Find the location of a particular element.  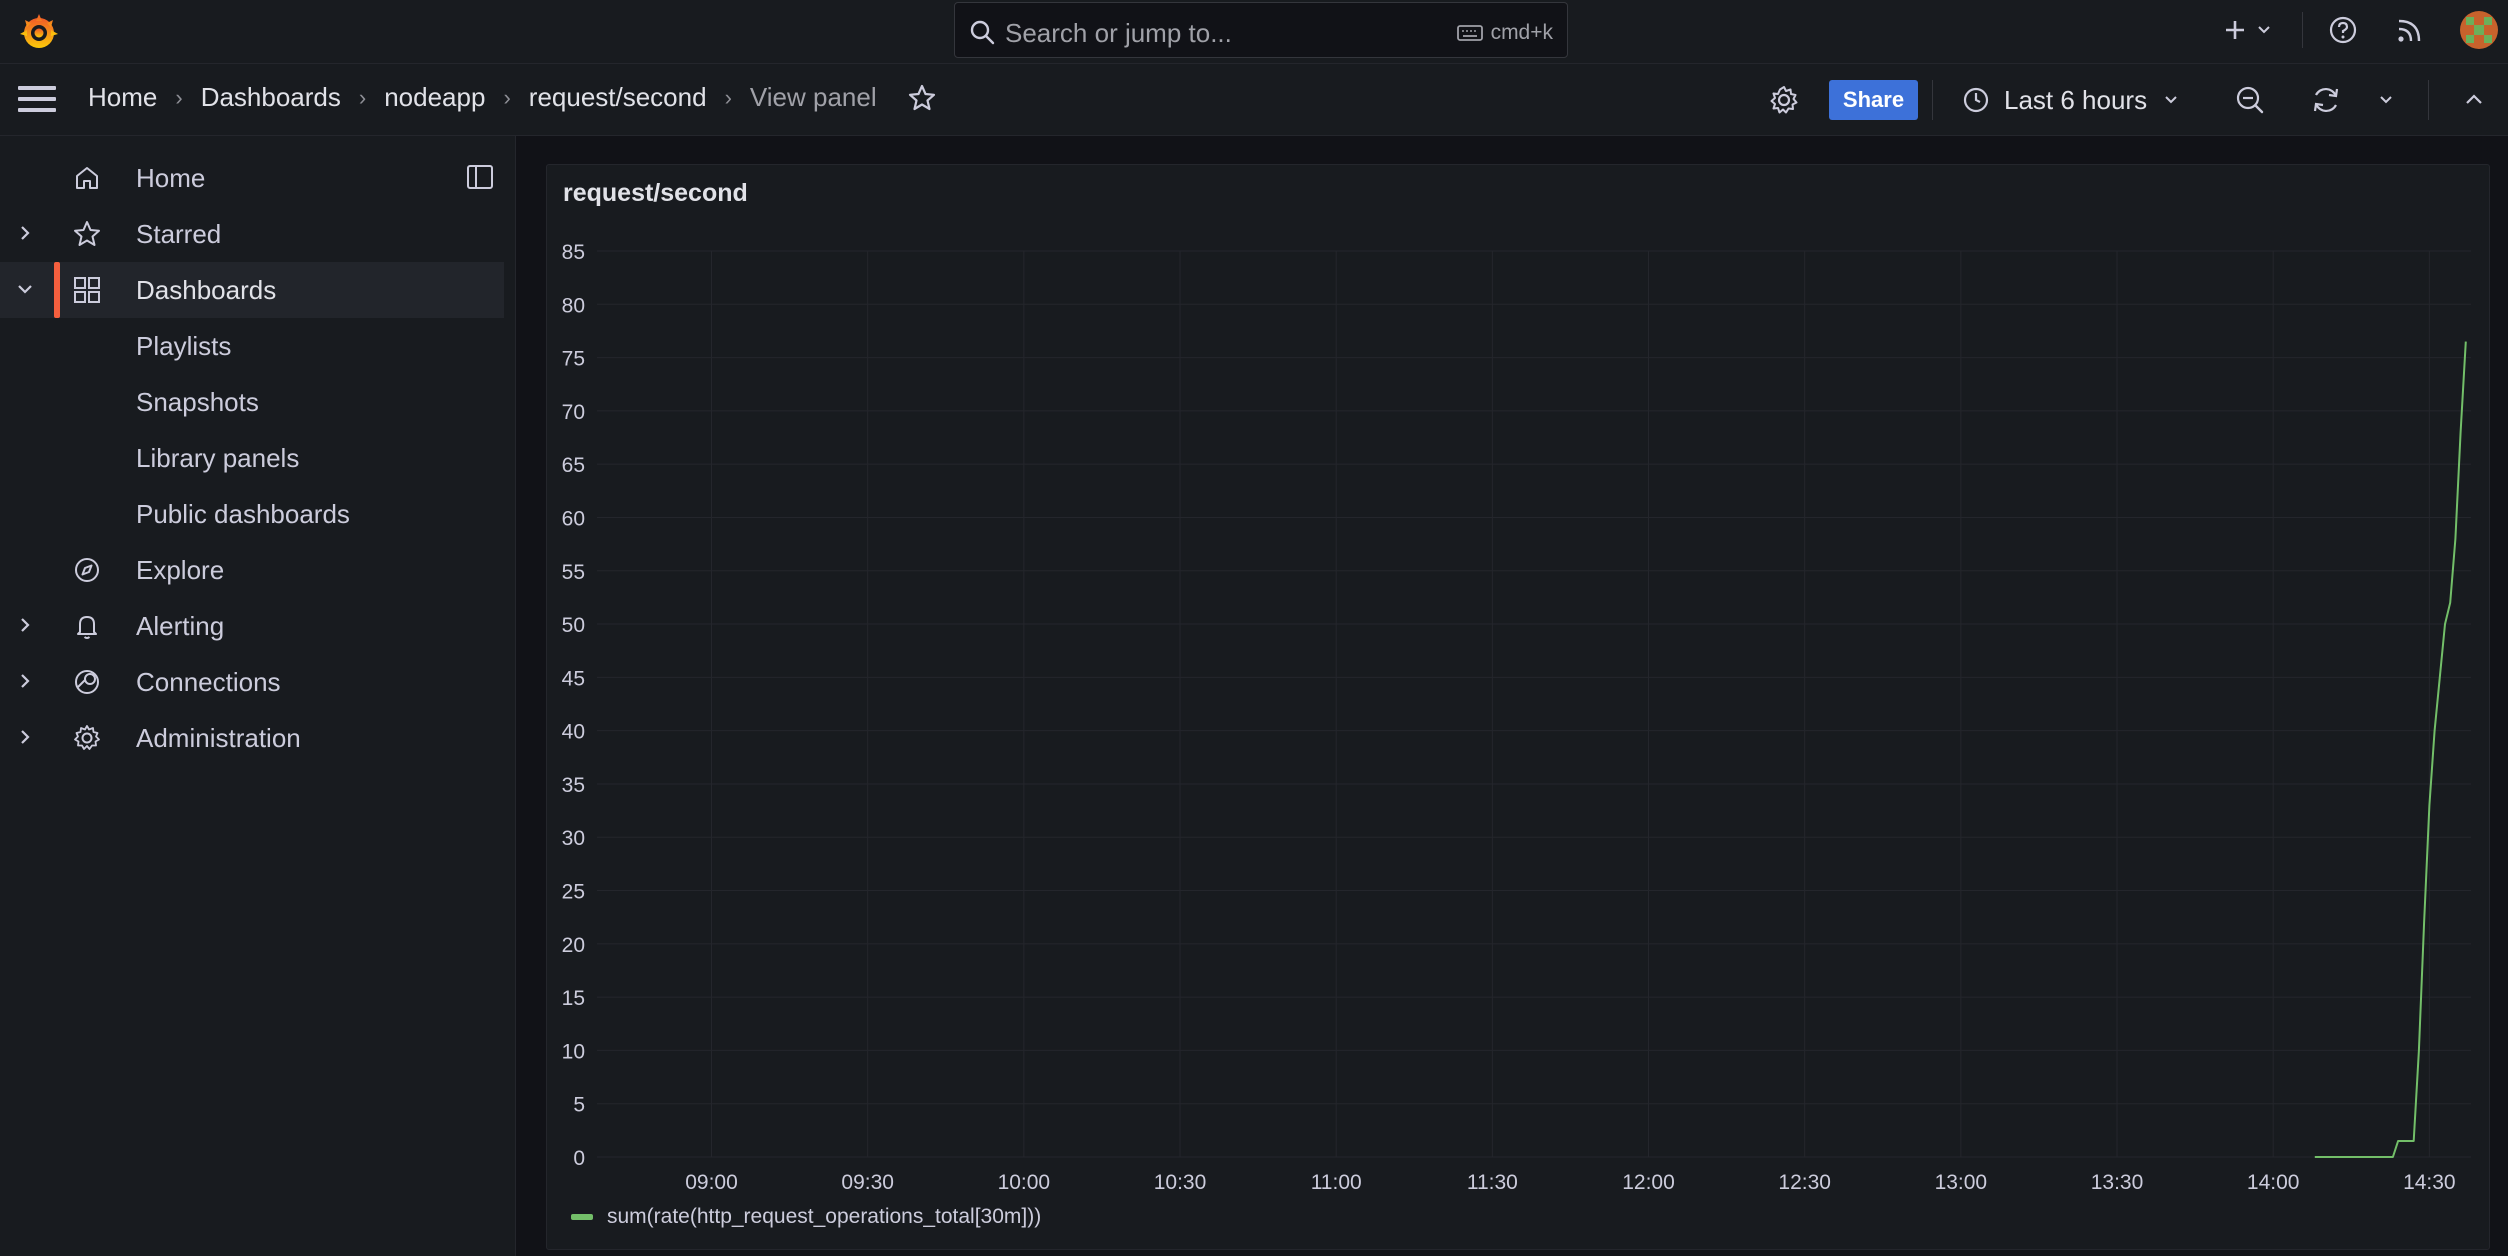

sidebar-item-connections: Connections is located at coordinates (252, 682).